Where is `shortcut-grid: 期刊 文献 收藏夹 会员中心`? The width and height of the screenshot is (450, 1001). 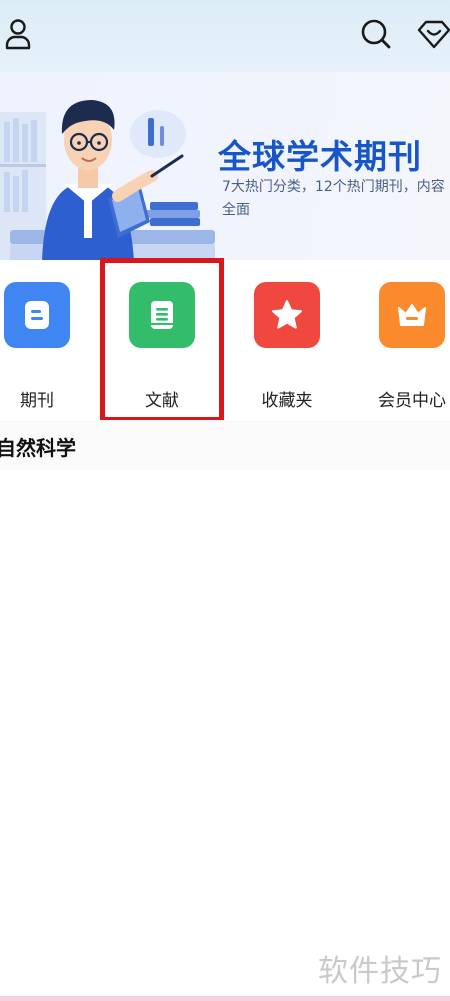 shortcut-grid: 期刊 文献 收藏夹 会员中心 is located at coordinates (225, 345).